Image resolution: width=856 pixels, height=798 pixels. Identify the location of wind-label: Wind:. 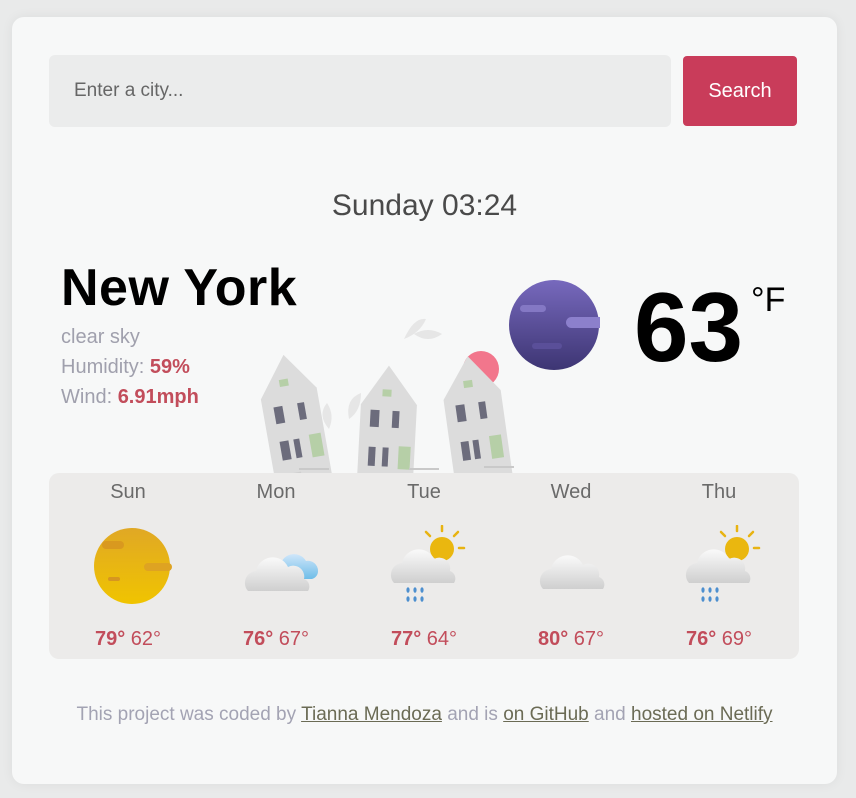
(87, 397).